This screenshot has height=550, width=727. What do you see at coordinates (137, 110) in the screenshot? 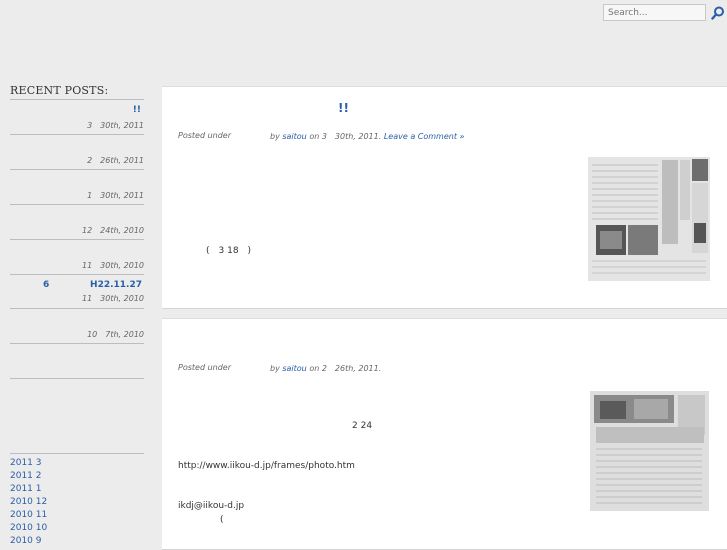
I see `recent-post-link: !!` at bounding box center [137, 110].